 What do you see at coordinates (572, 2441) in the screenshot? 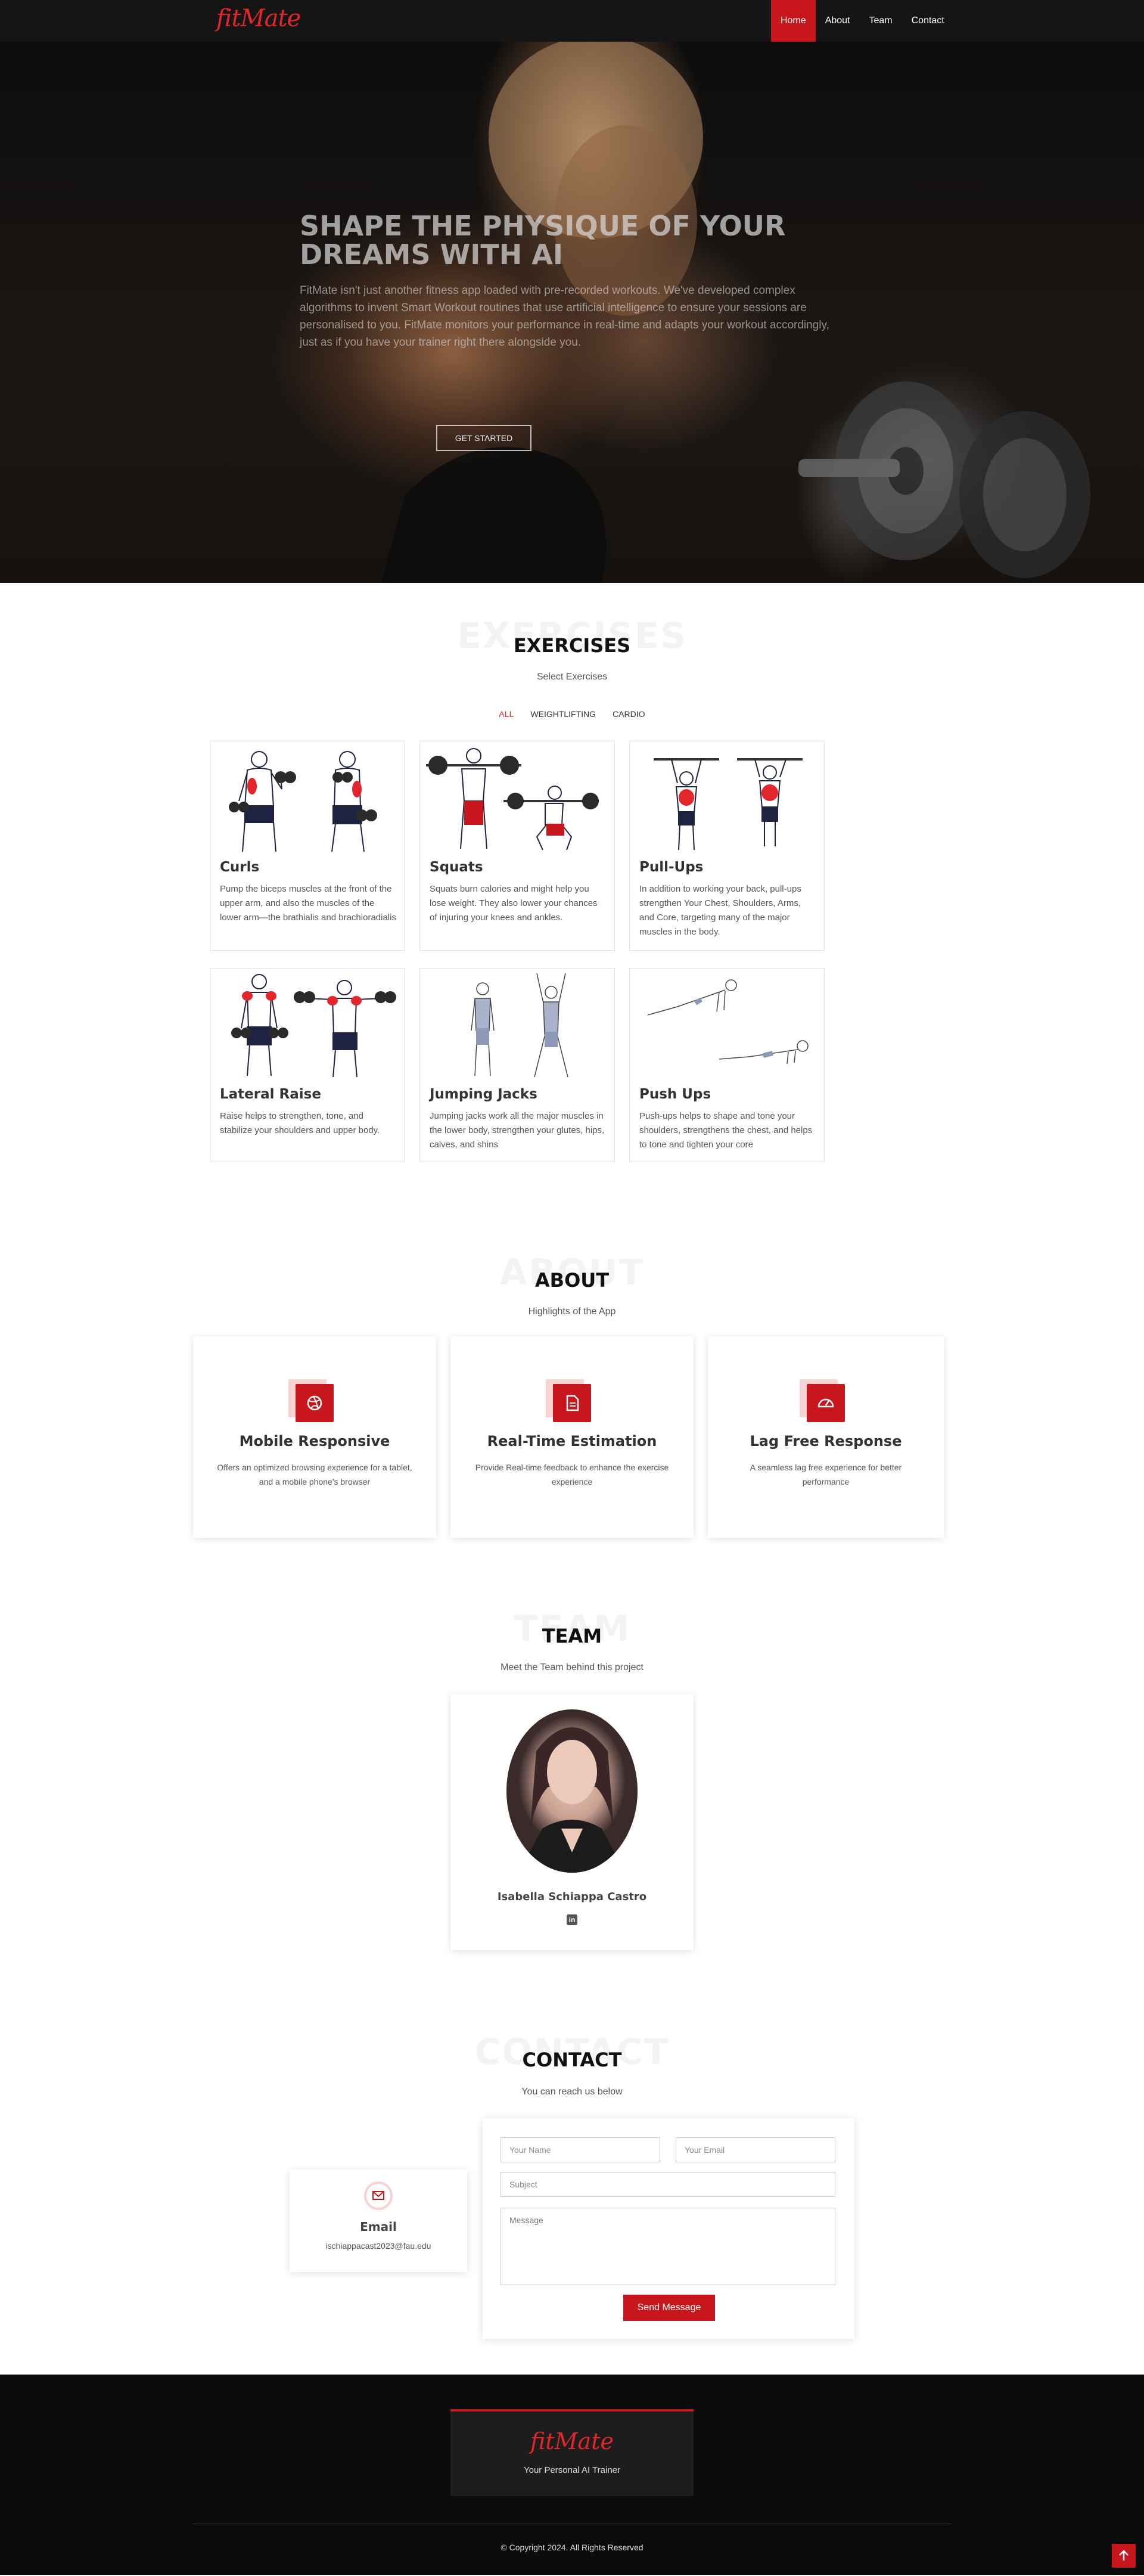
I see `footer-logo: fitMate` at bounding box center [572, 2441].